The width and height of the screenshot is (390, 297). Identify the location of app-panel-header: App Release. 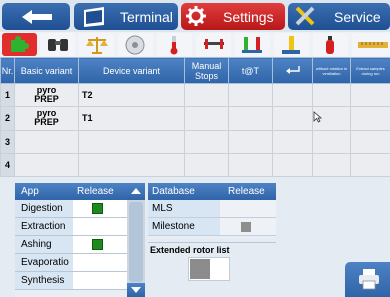
(80, 191).